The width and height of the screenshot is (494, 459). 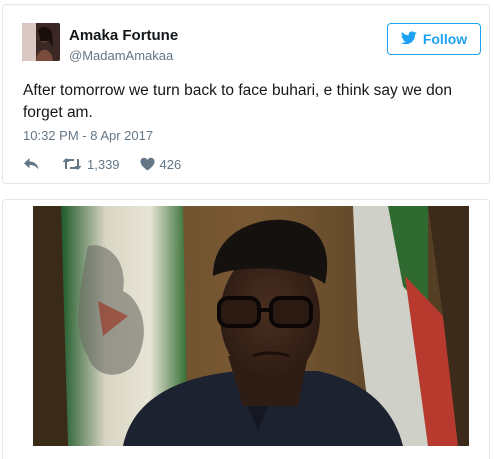 I want to click on retweet-button: 1,339, so click(x=91, y=164).